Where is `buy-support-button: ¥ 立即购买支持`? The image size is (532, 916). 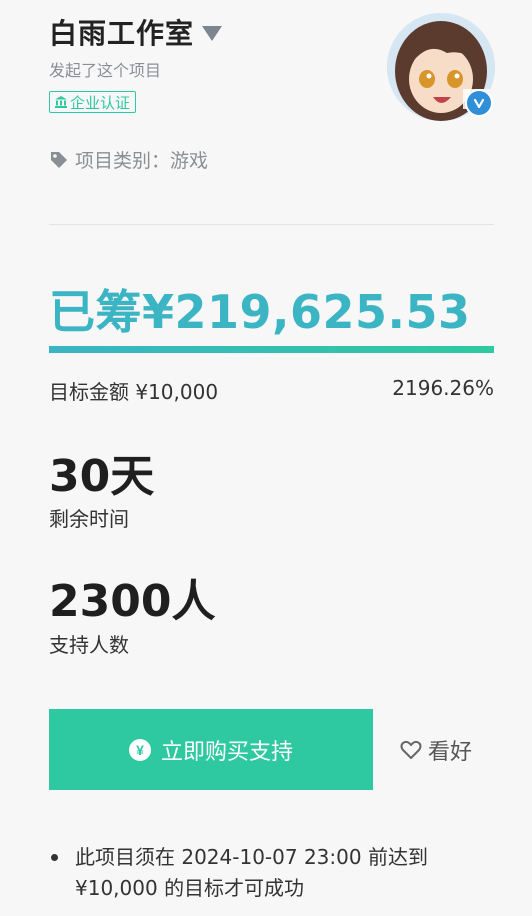
buy-support-button: ¥ 立即购买支持 is located at coordinates (211, 749).